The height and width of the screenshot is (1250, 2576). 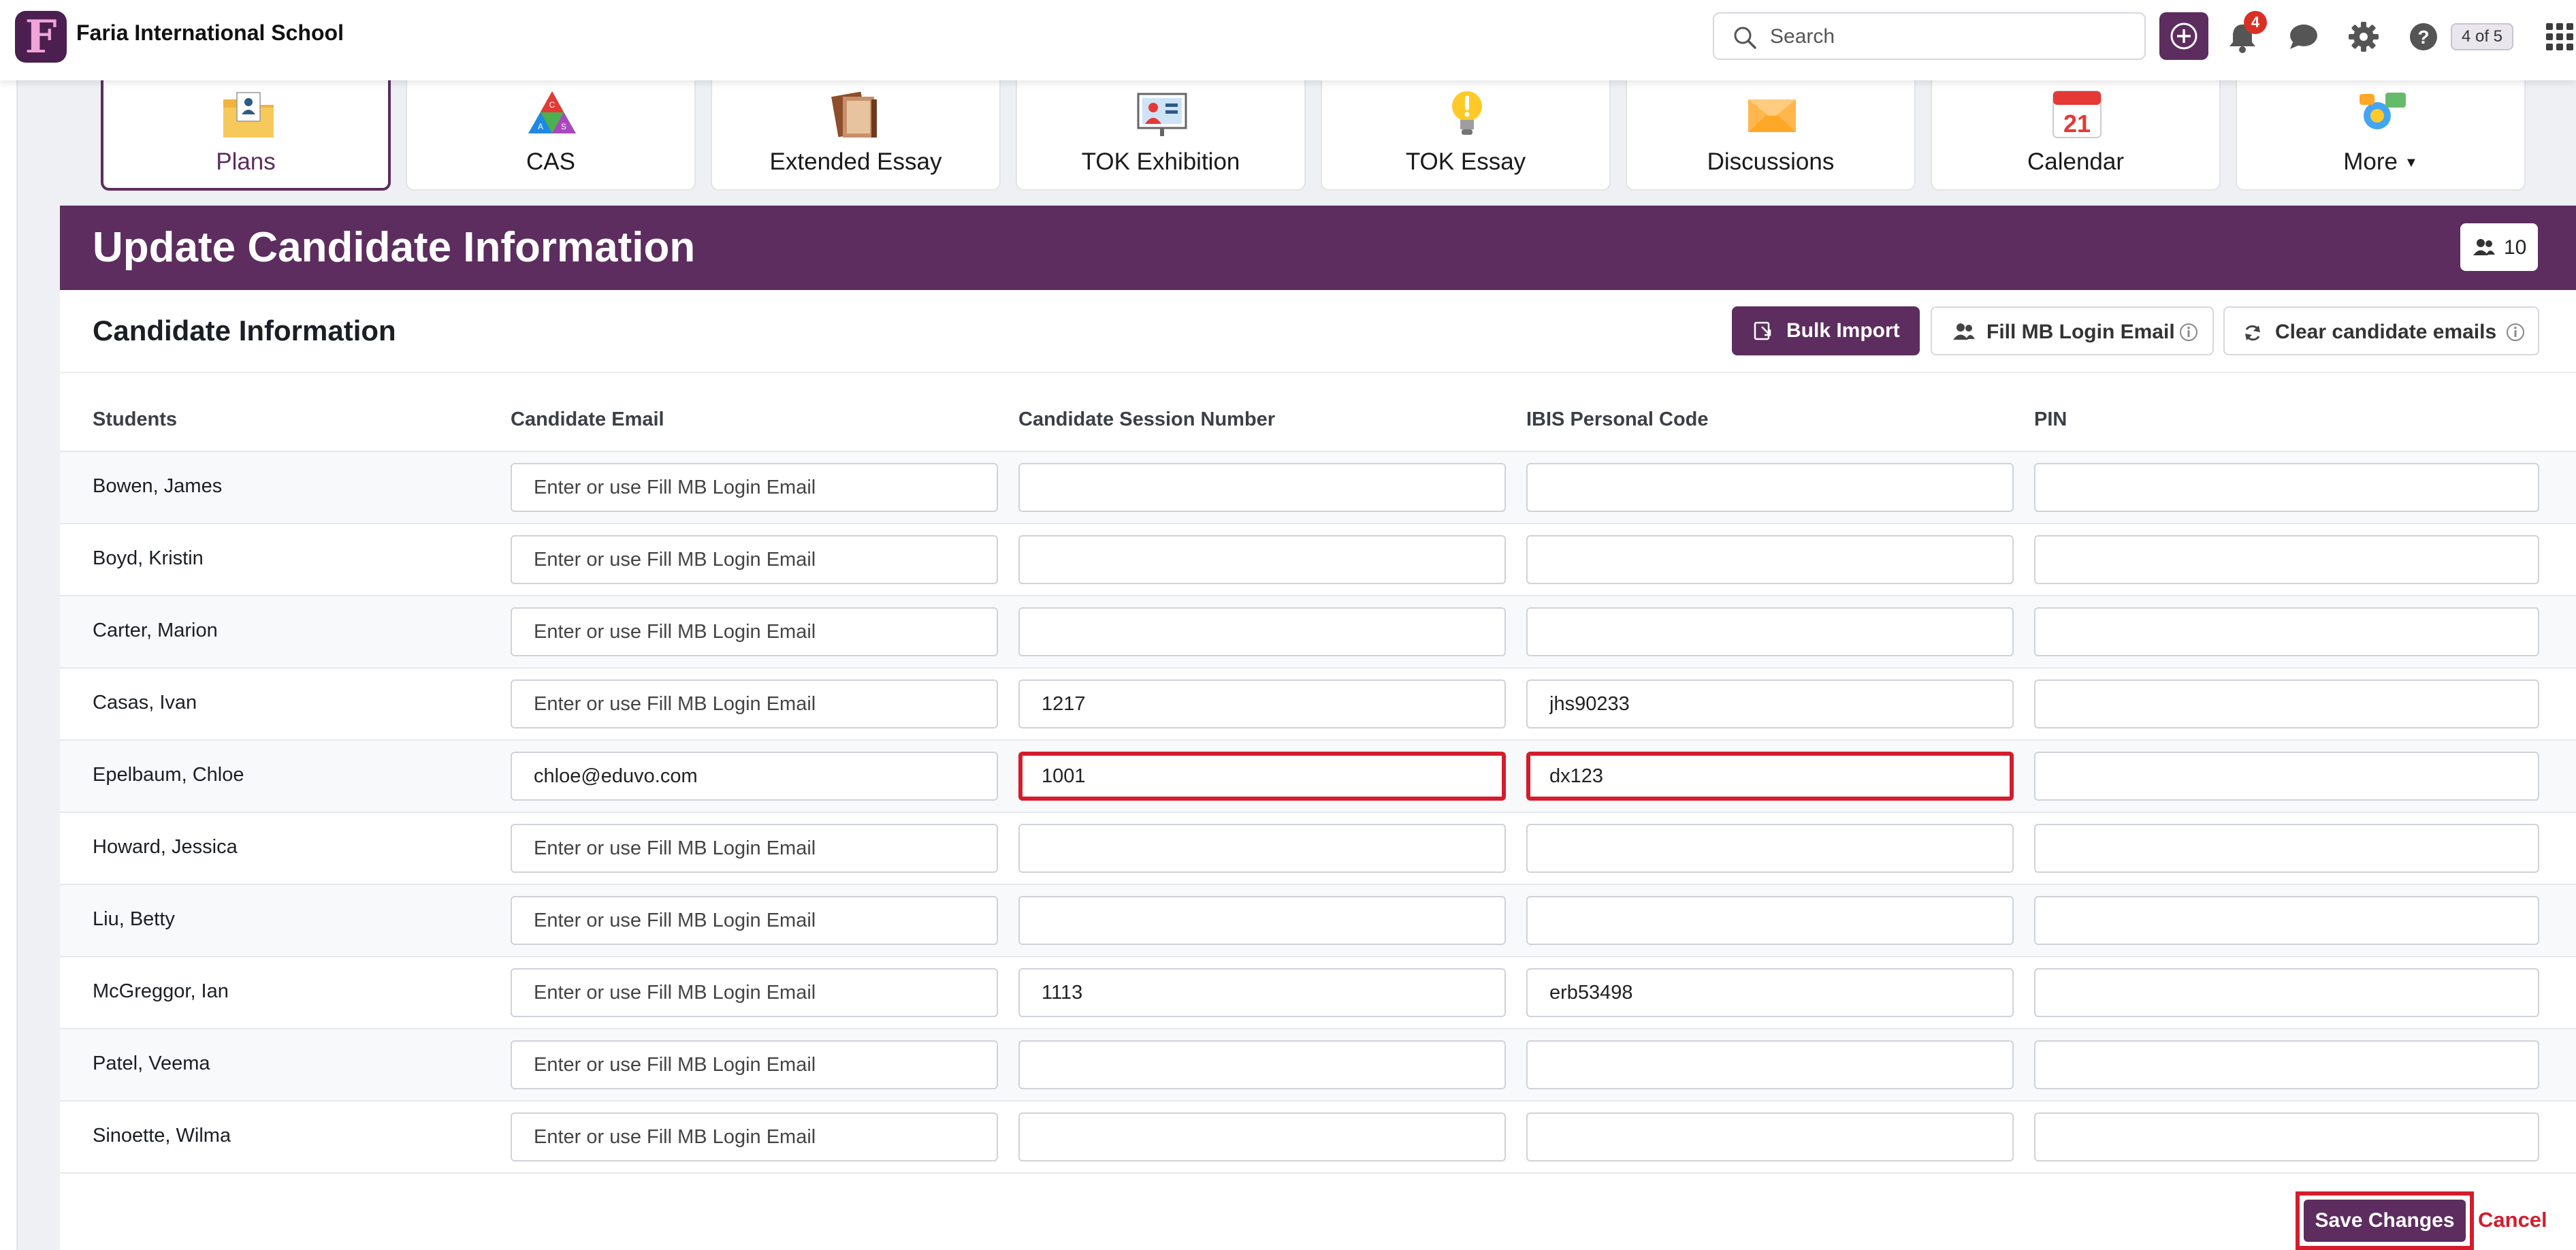 I want to click on table-row: Carter, Marion, so click(x=1318, y=632).